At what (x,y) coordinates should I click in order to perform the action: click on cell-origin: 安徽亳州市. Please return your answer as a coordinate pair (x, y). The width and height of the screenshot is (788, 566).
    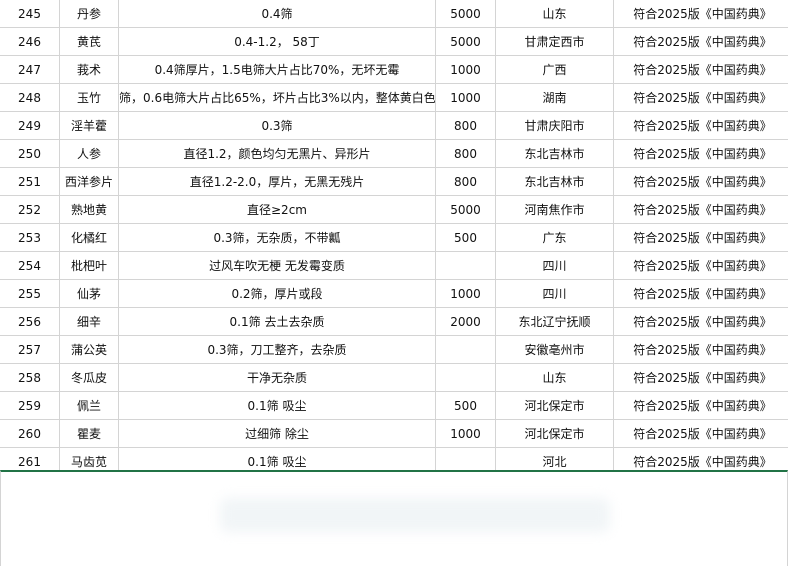
    Looking at the image, I should click on (555, 350).